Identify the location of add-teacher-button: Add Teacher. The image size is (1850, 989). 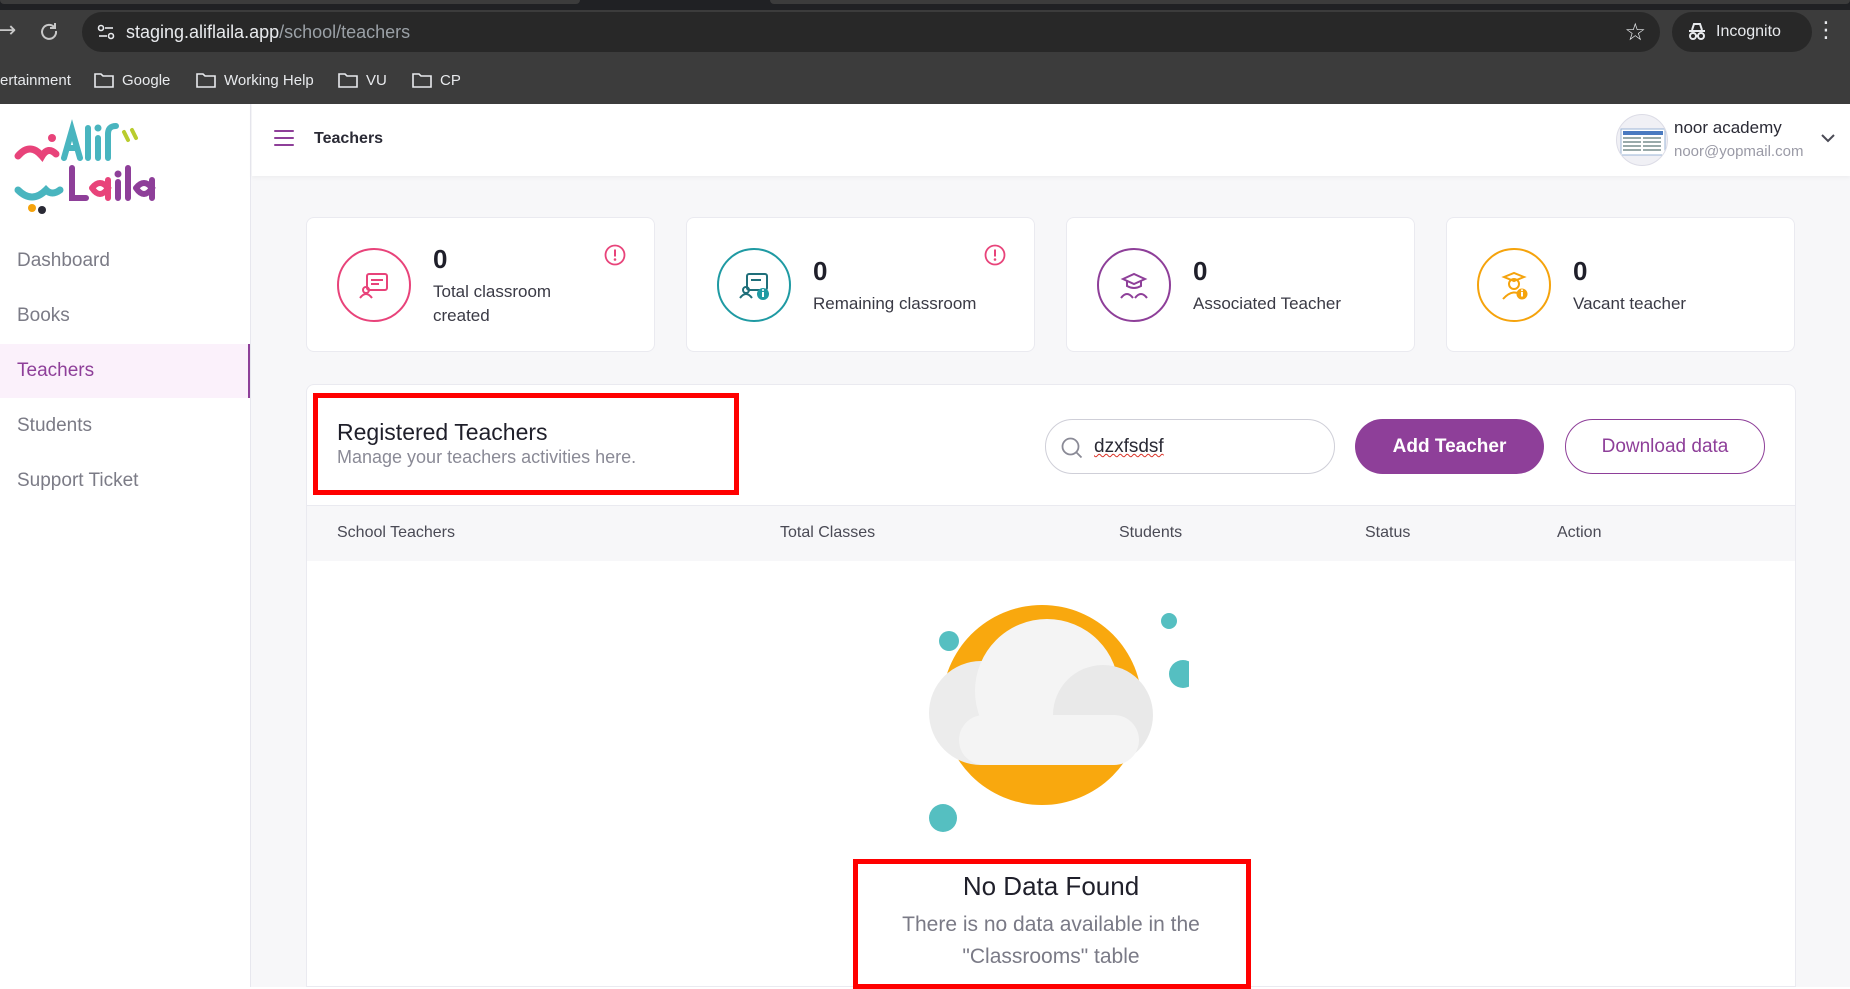
(1449, 446).